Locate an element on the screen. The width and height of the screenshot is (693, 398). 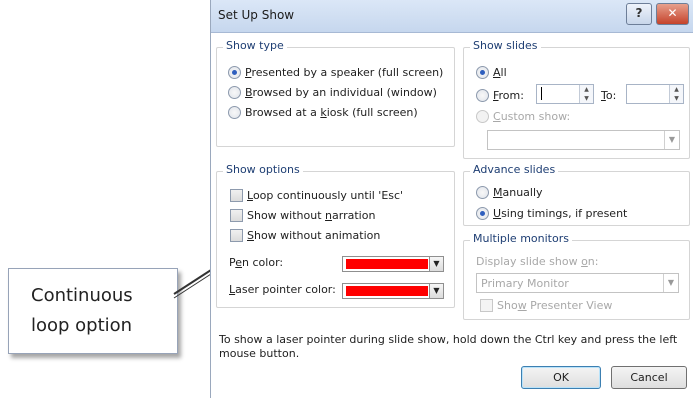
laser-color-dropdown-icon: ▼ is located at coordinates (436, 291).